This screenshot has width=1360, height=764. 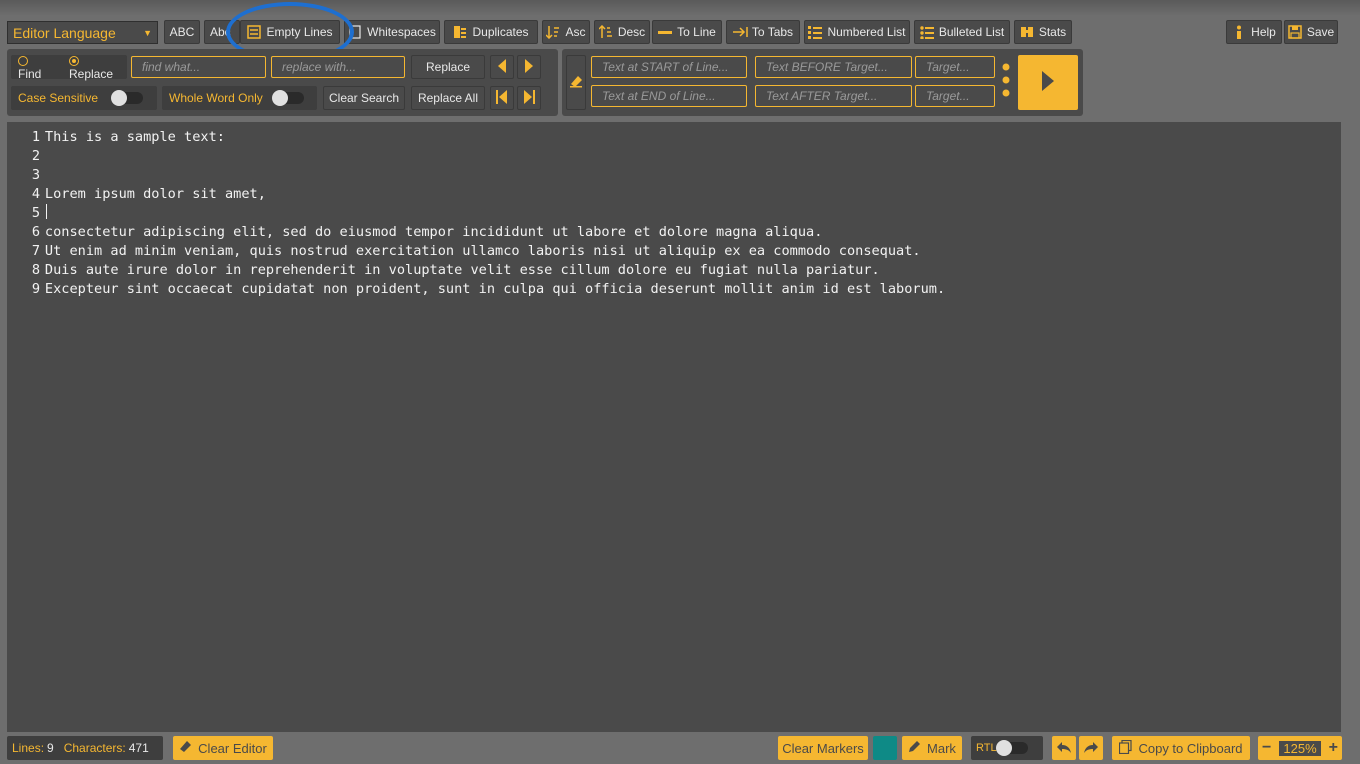 I want to click on duplicates-button: Duplicates, so click(x=491, y=32).